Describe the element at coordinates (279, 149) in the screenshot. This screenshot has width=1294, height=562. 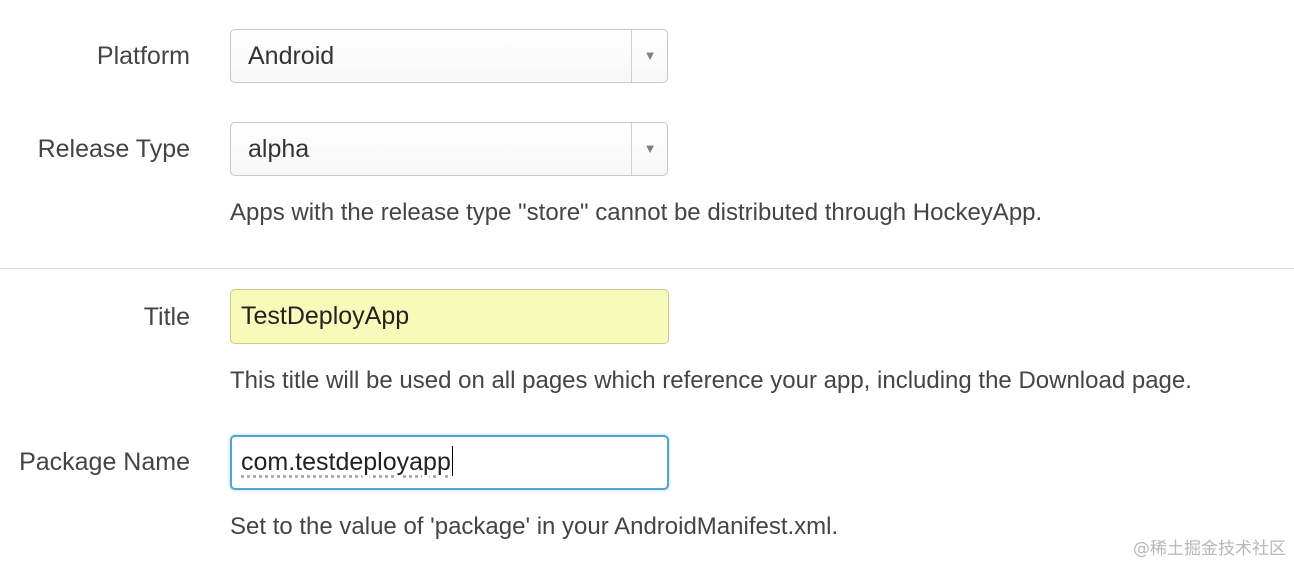
I see `release-type-select-value: alpha` at that location.